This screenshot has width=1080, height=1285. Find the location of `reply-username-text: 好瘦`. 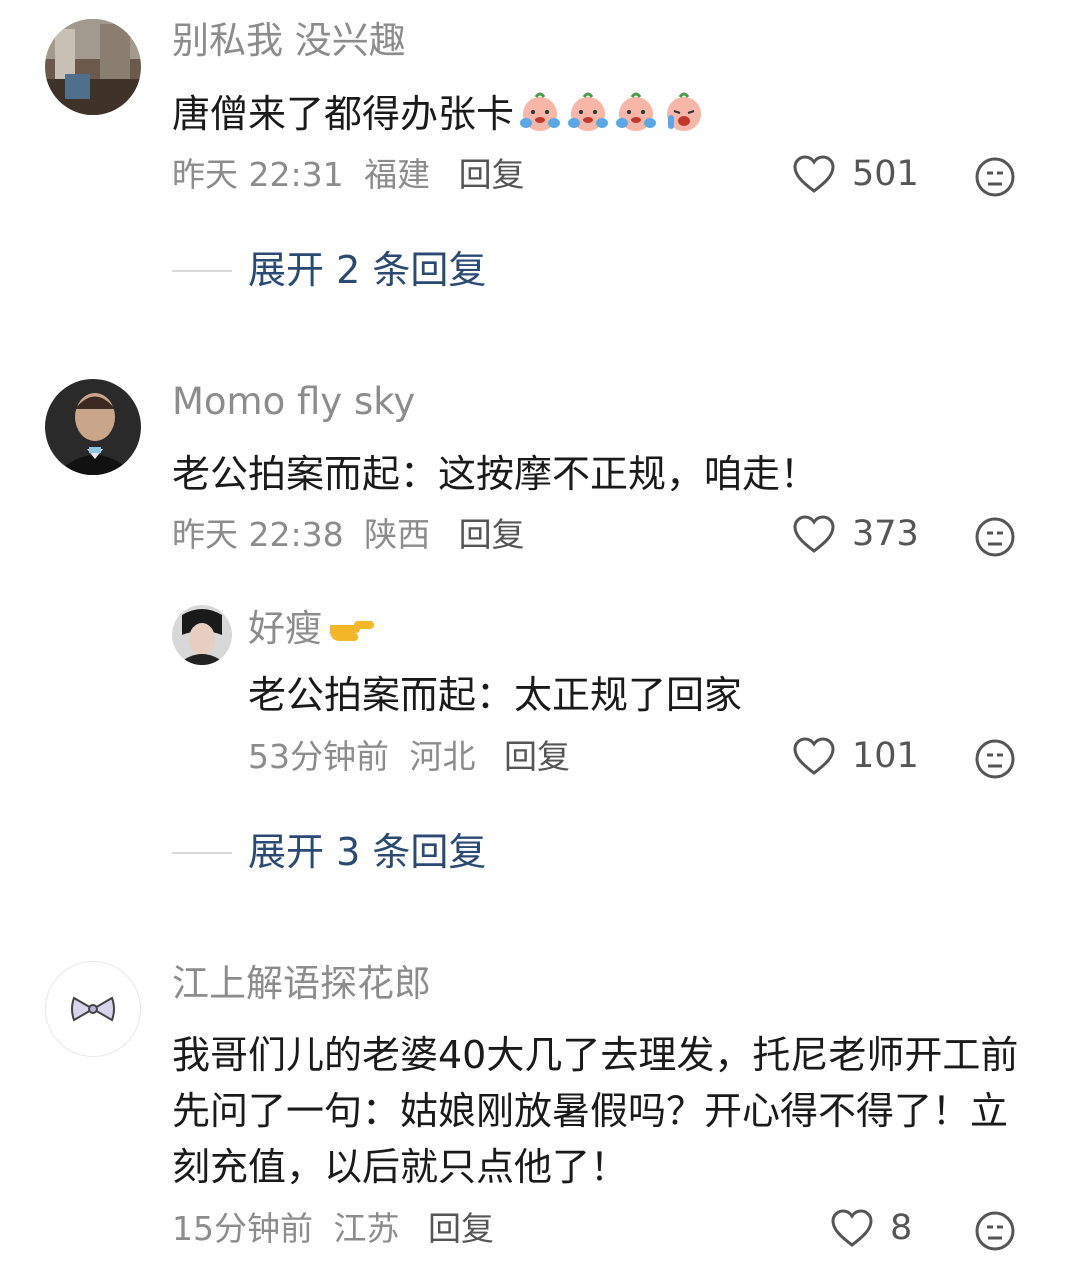

reply-username-text: 好瘦 is located at coordinates (285, 628).